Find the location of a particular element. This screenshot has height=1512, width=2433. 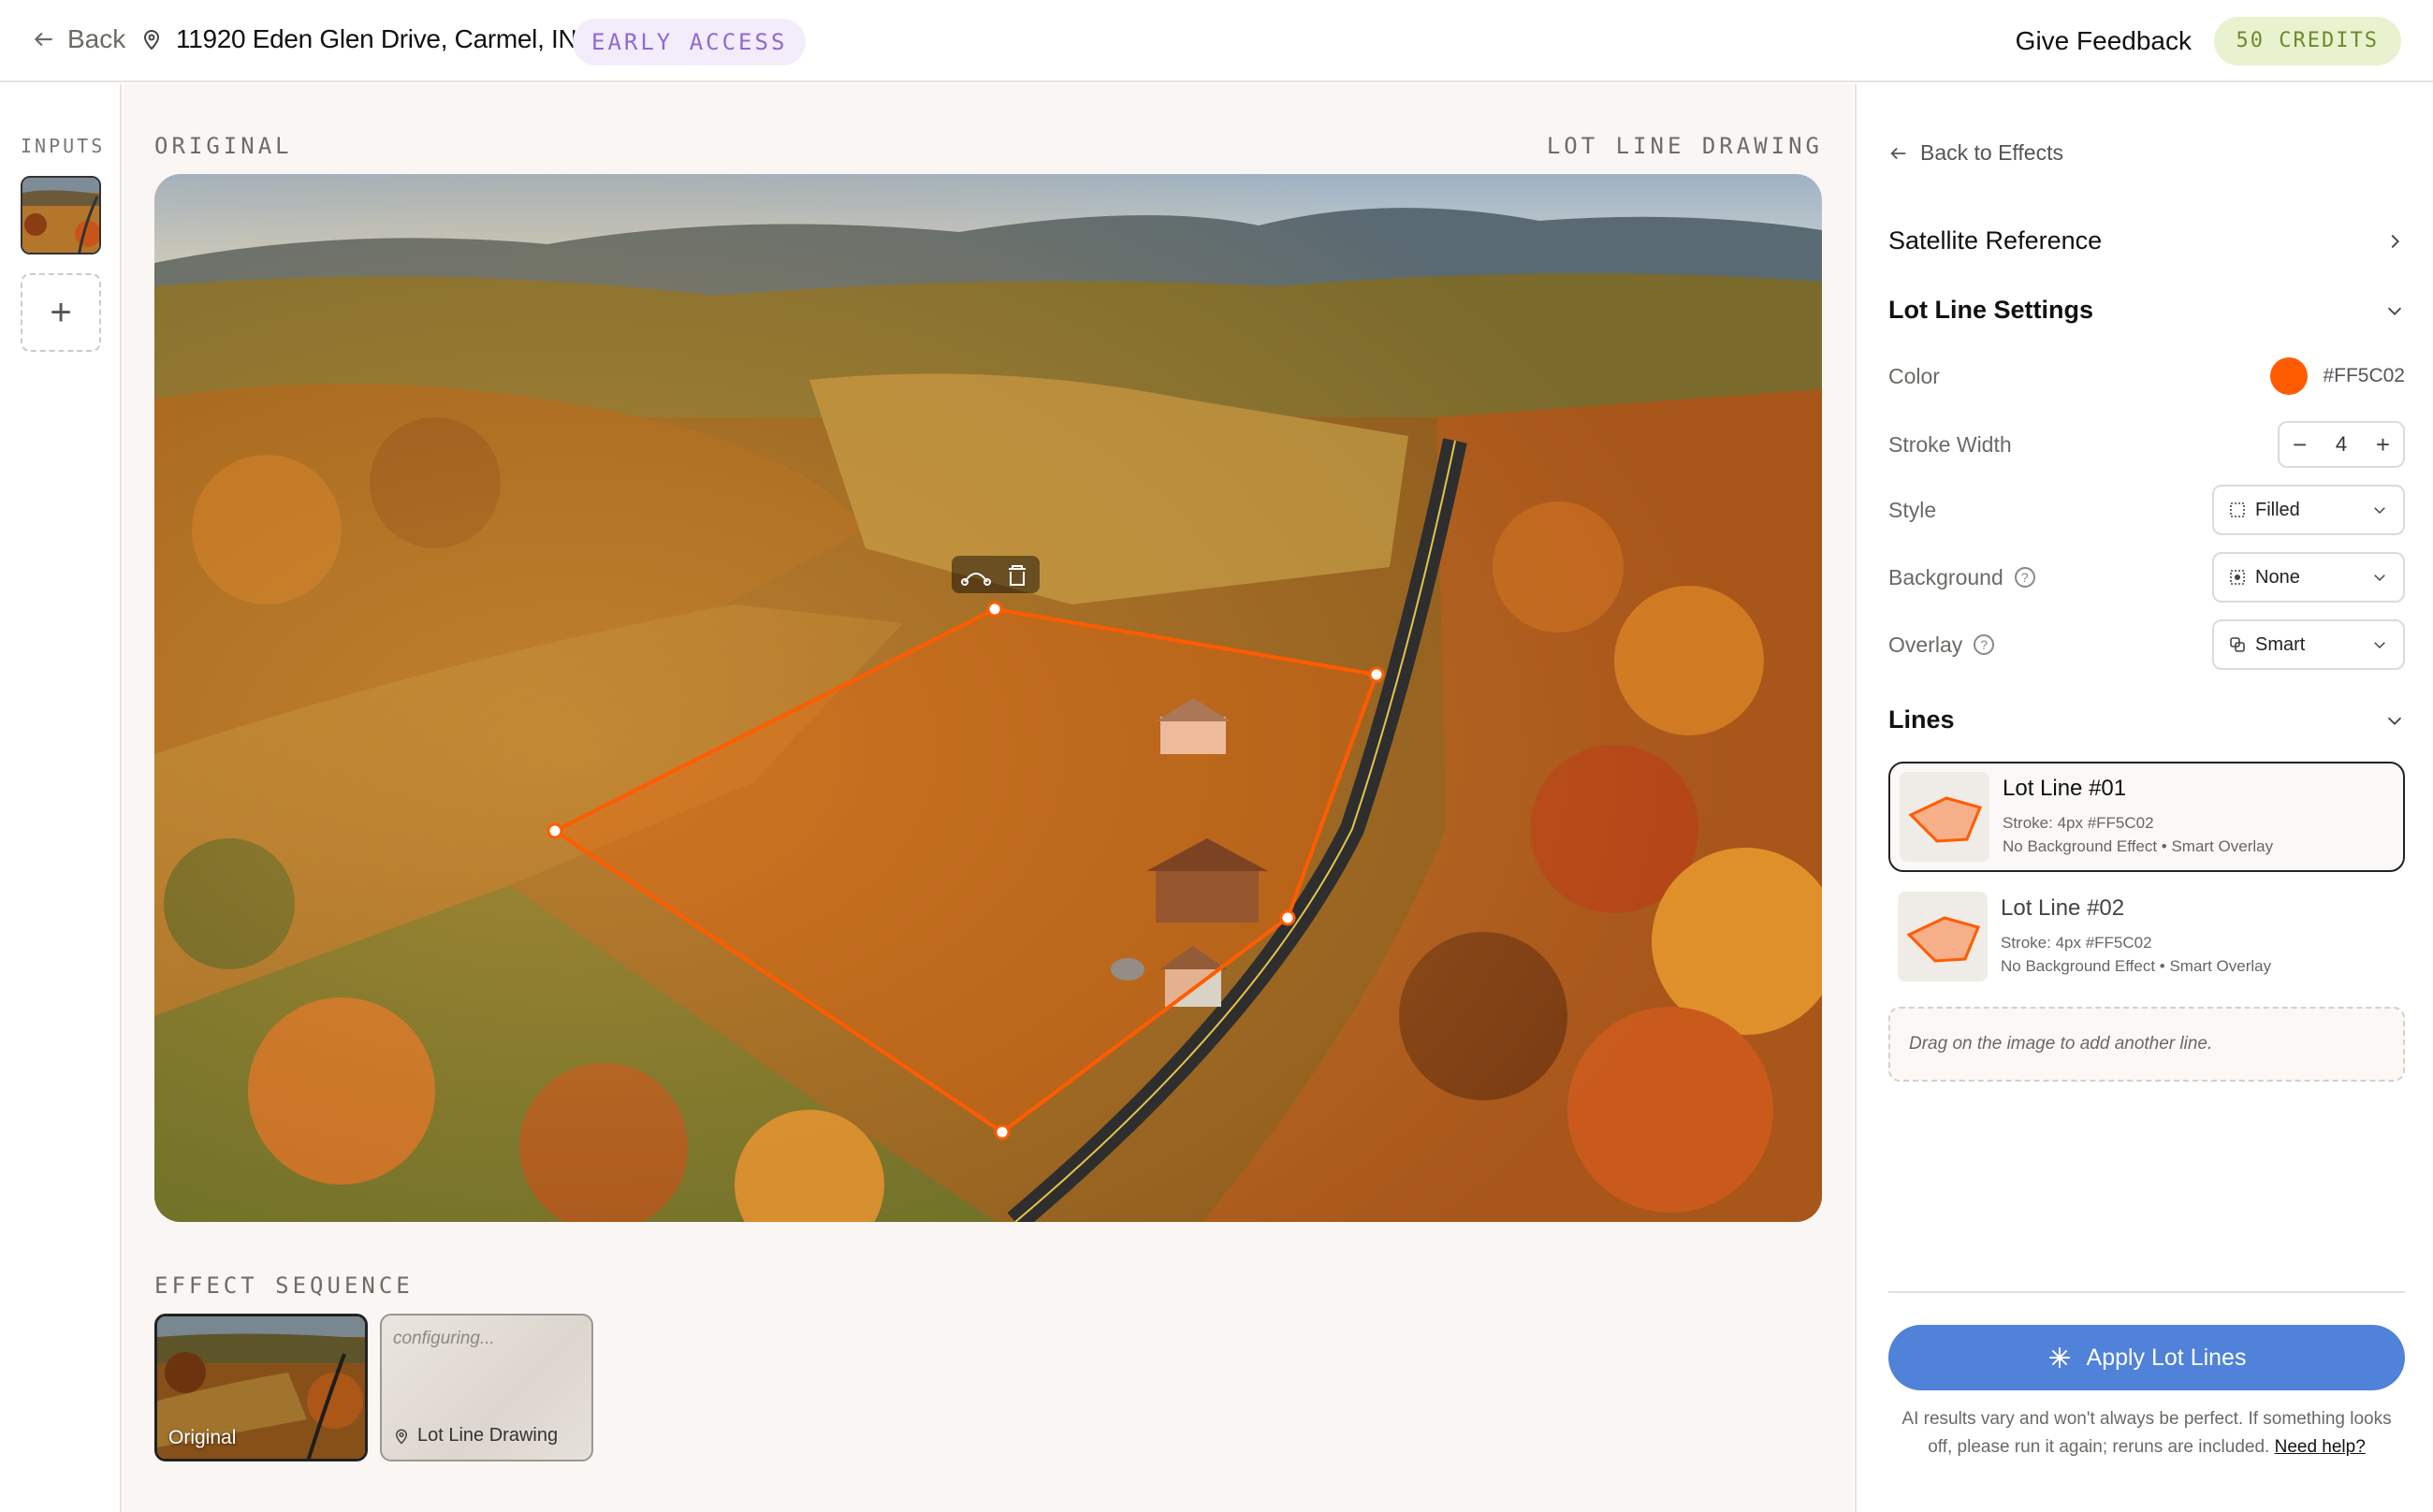

effect-sequence-label: EFFECT SEQUENCE is located at coordinates (284, 1285).